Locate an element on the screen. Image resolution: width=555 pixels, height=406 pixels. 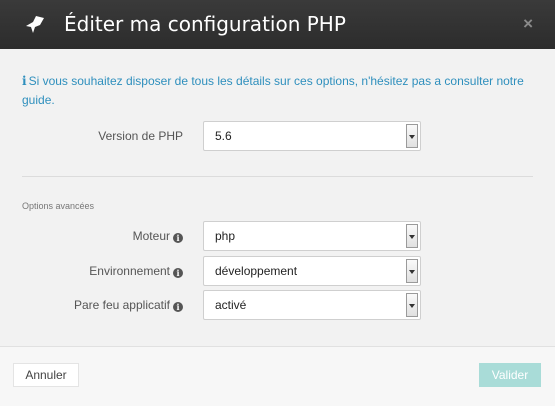
modal-title: Éditer ma configuration PHP is located at coordinates (205, 24).